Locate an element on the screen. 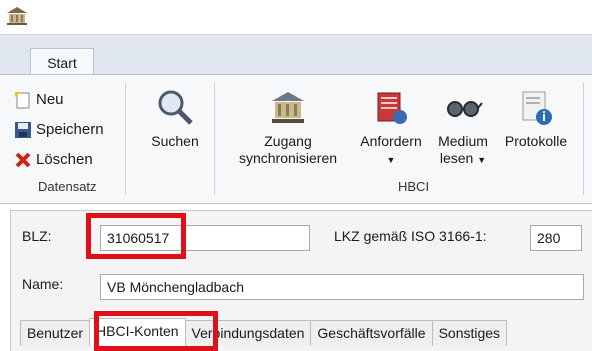 The height and width of the screenshot is (351, 592). loeschen-button: Löschen is located at coordinates (53, 160).